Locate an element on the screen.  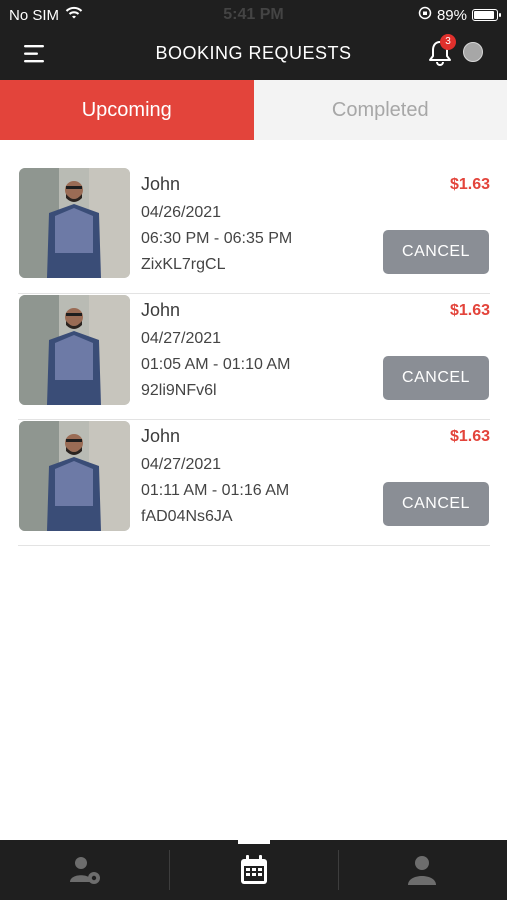
booking-code: 92li9NFv6l is located at coordinates (179, 390).